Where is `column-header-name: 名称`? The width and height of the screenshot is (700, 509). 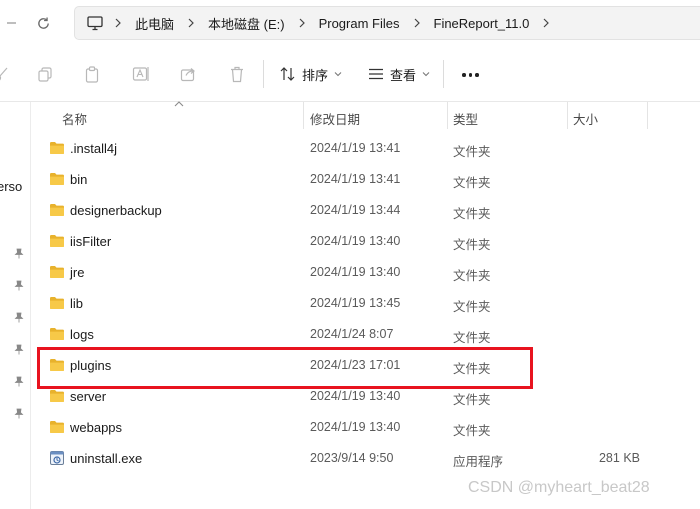
column-header-name: 名称 is located at coordinates (74, 118).